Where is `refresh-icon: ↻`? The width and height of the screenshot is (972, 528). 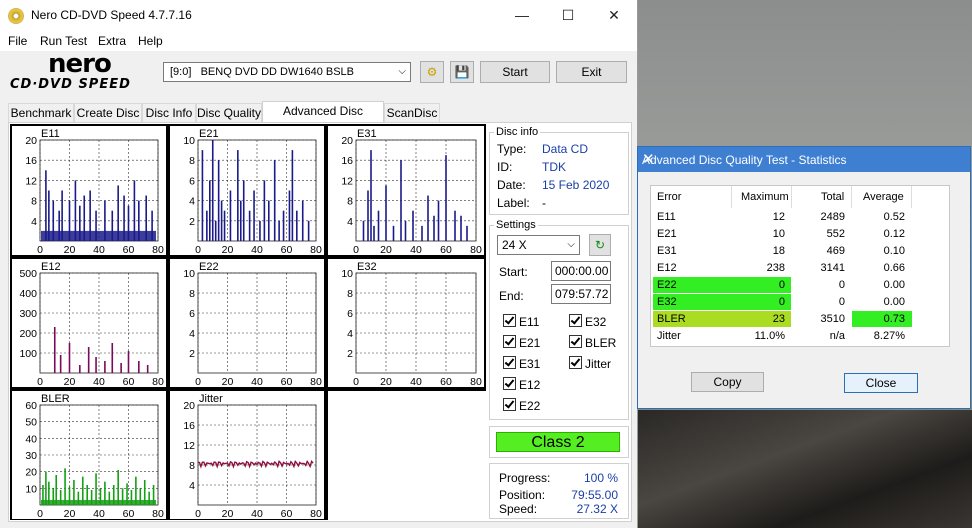
refresh-icon: ↻ is located at coordinates (600, 245).